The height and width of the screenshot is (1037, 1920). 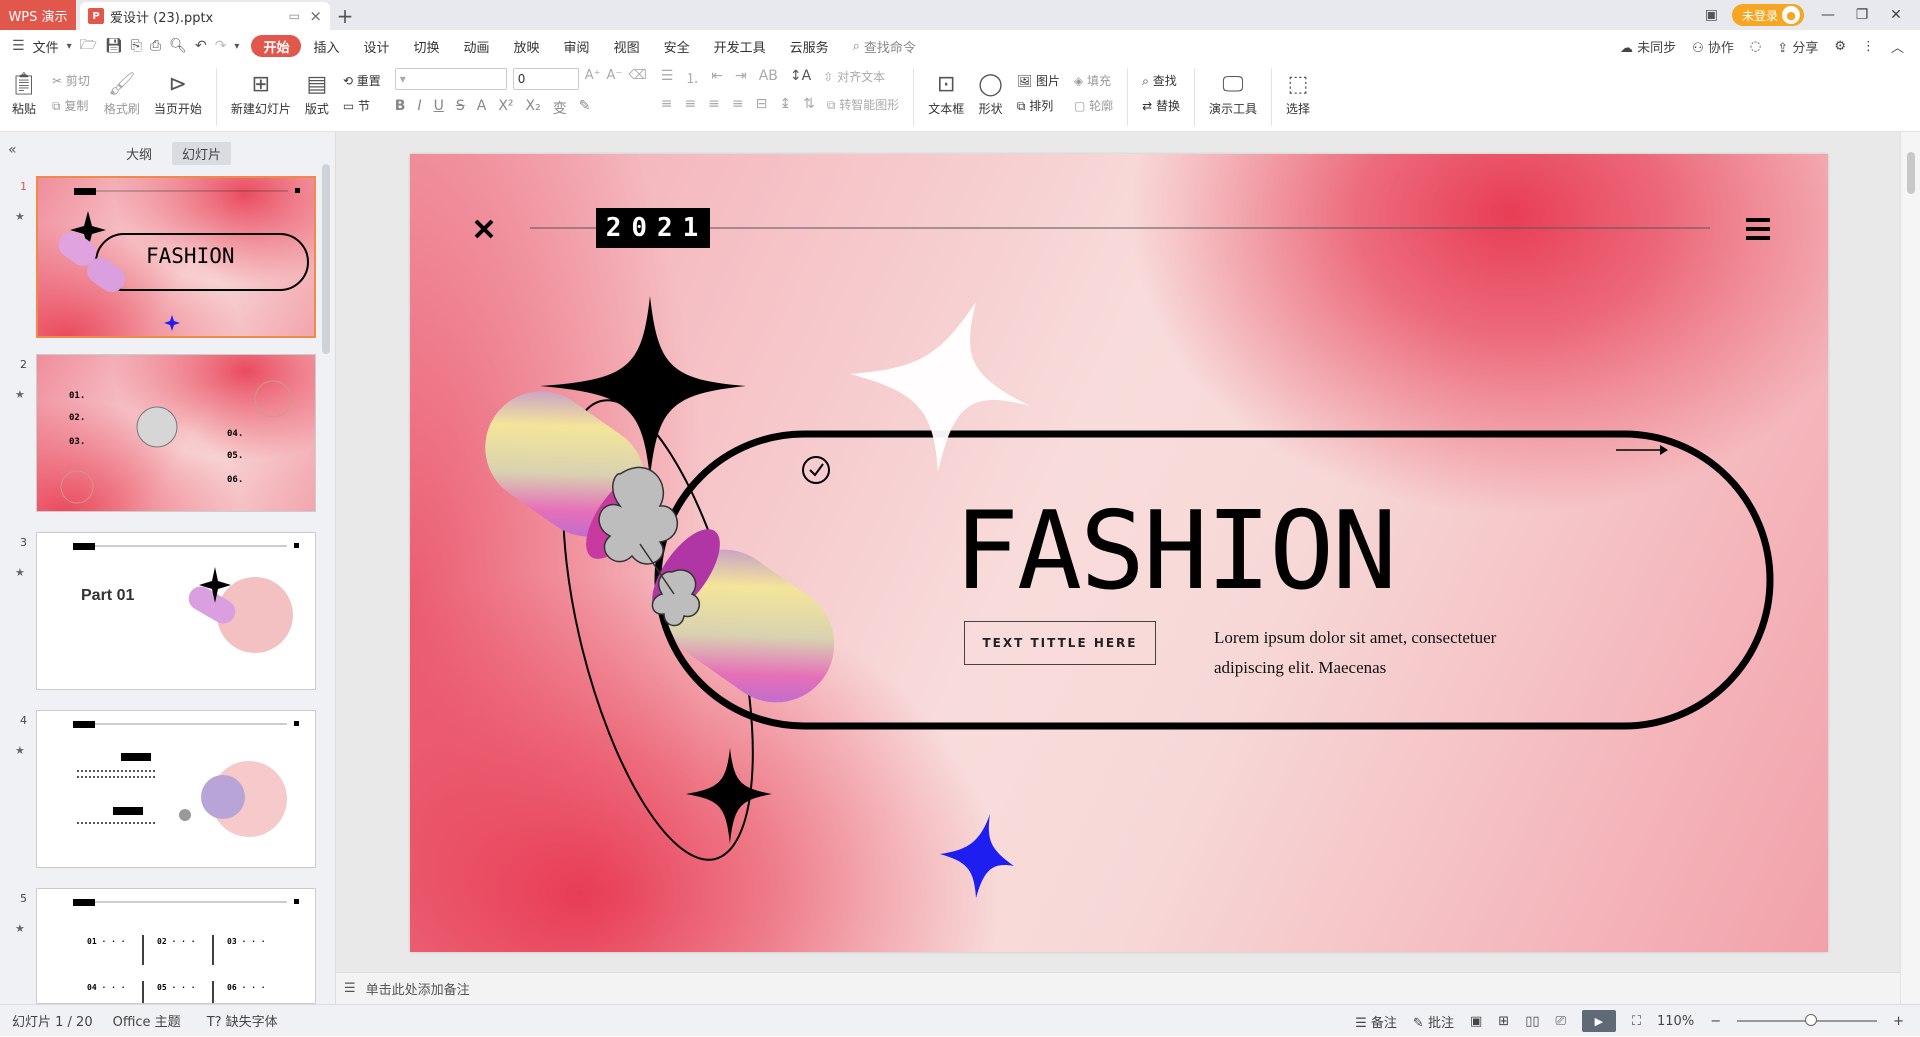 What do you see at coordinates (1093, 80) in the screenshot?
I see `fill-button: ◈ 填充` at bounding box center [1093, 80].